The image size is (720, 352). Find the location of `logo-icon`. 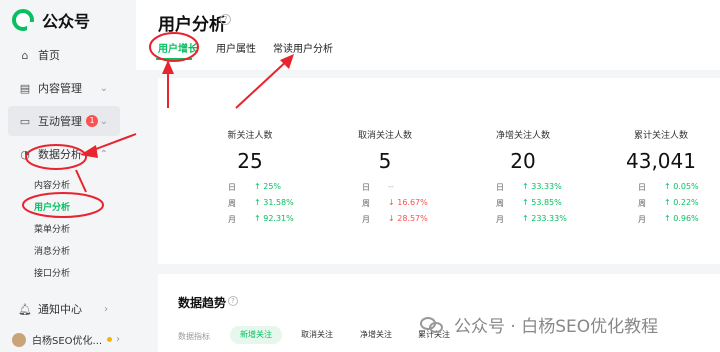

logo-icon is located at coordinates (23, 20).